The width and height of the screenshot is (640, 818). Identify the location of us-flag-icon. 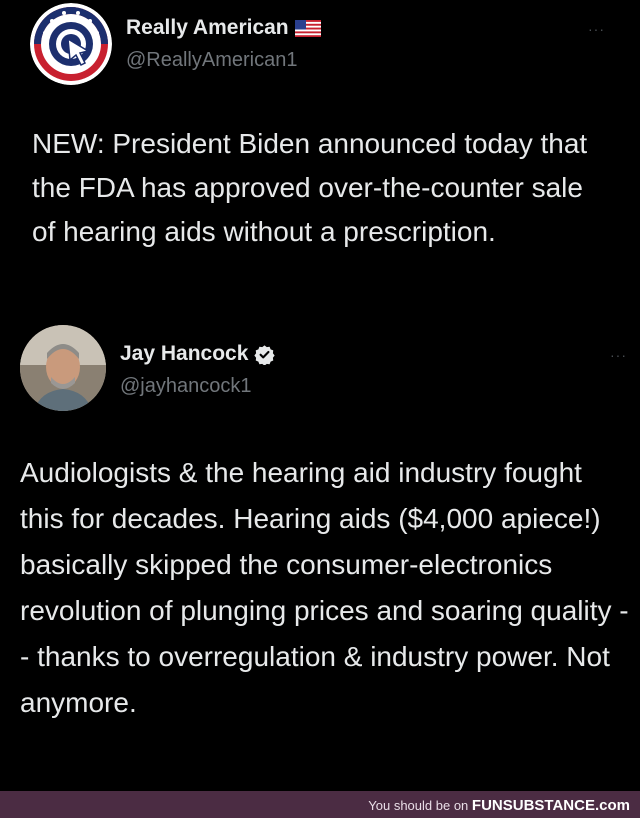
(307, 28).